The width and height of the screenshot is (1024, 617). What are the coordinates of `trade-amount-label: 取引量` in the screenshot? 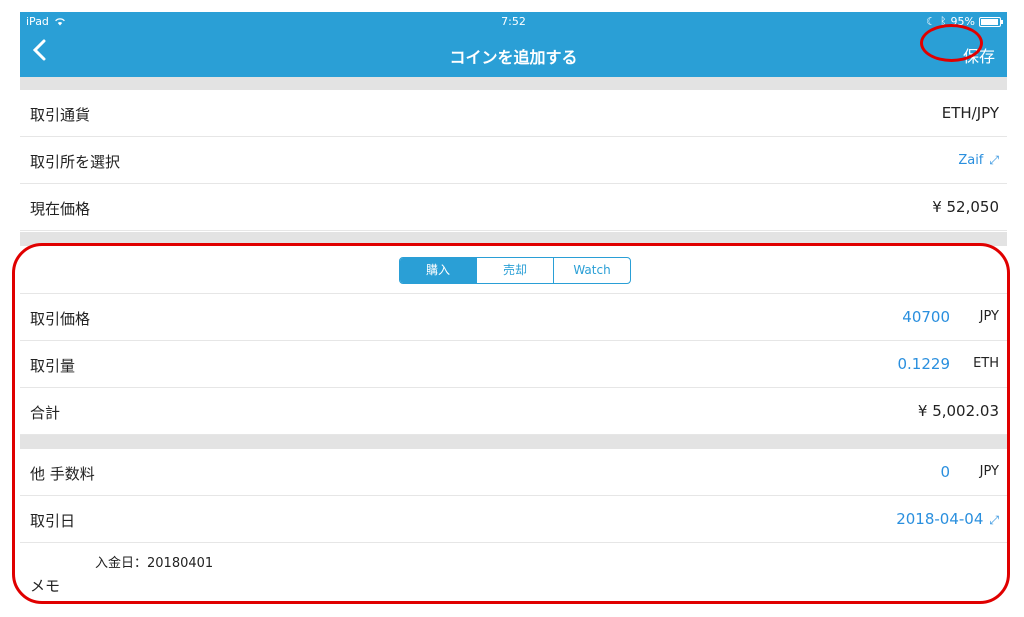 It's located at (53, 366).